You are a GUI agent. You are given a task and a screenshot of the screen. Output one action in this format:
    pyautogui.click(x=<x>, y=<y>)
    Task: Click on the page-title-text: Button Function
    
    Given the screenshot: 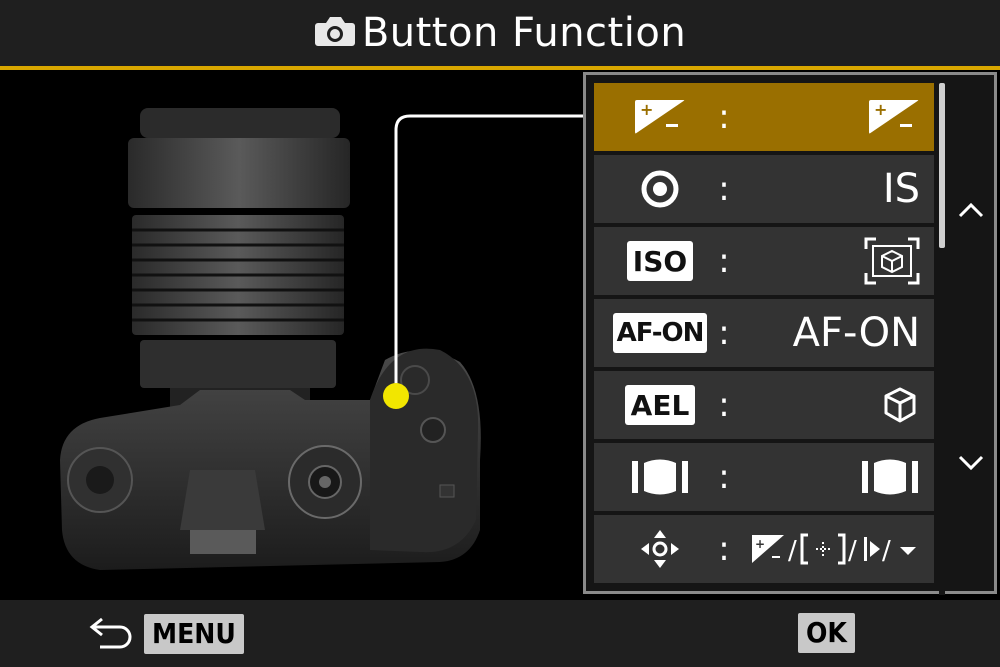 What is the action you would take?
    pyautogui.click(x=524, y=33)
    